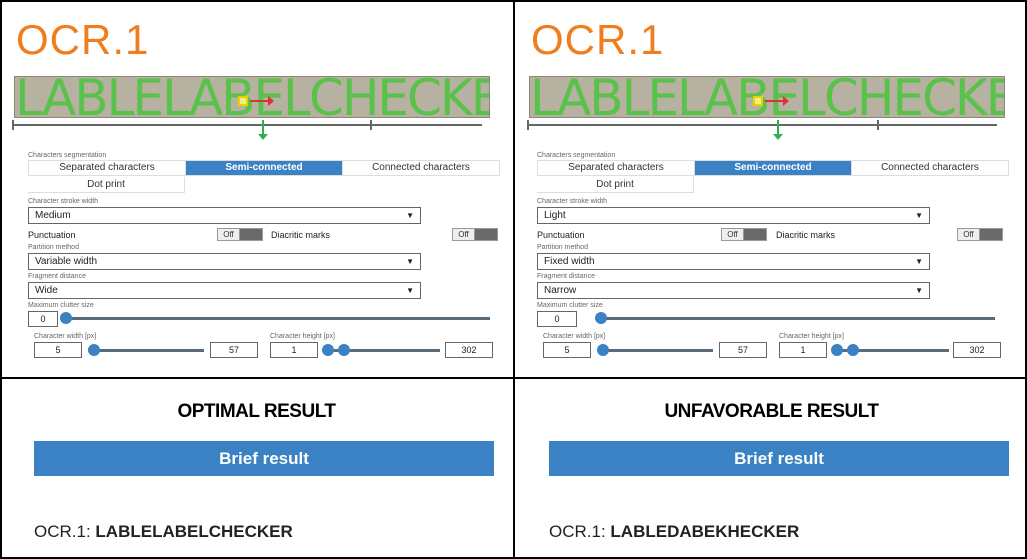  What do you see at coordinates (555, 215) in the screenshot?
I see `stroke-width-value: Light` at bounding box center [555, 215].